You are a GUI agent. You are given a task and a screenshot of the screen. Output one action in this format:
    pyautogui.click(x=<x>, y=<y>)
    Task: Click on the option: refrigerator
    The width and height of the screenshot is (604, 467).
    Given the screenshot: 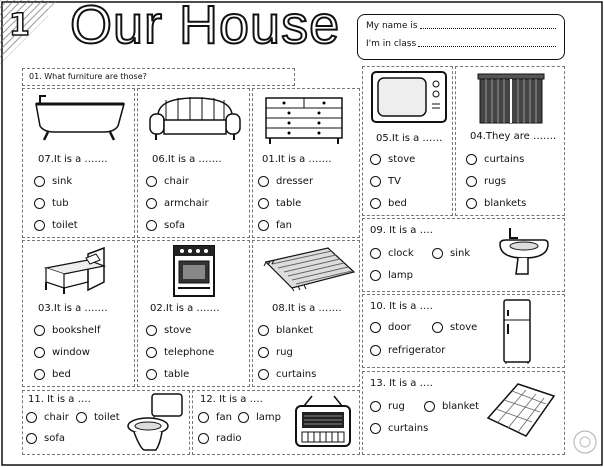 What is the action you would take?
    pyautogui.click(x=407, y=350)
    